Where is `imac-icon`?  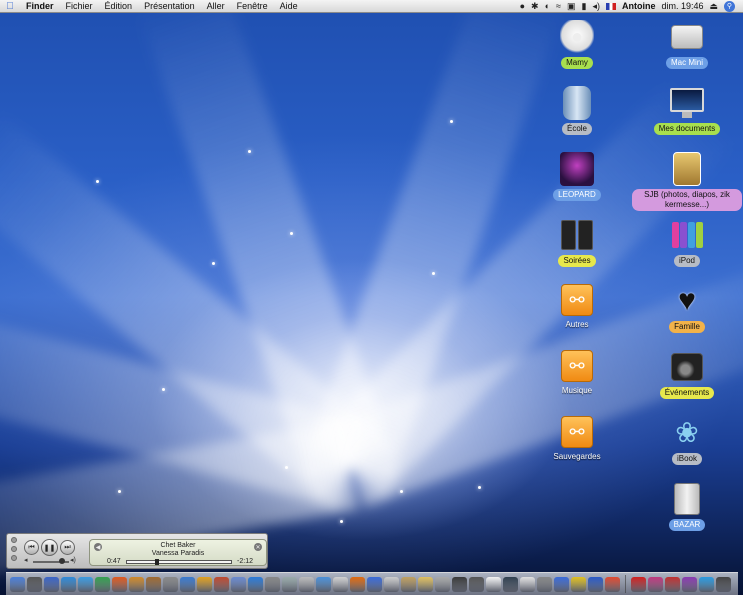 imac-icon is located at coordinates (687, 103).